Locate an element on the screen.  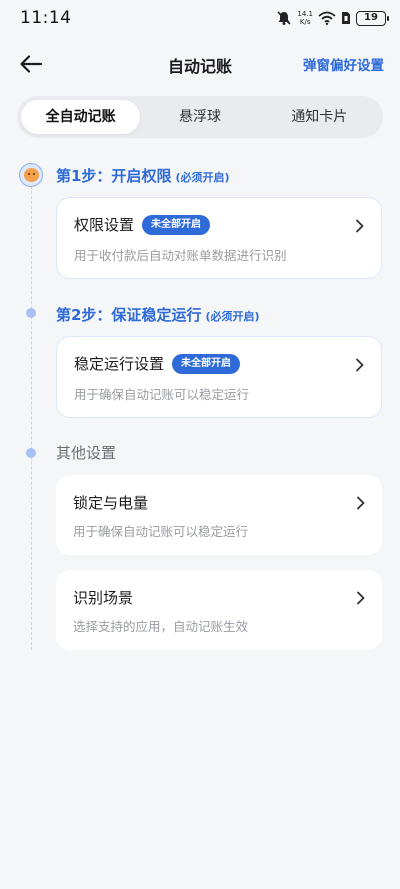
network-speed-value: 14.1 is located at coordinates (305, 14).